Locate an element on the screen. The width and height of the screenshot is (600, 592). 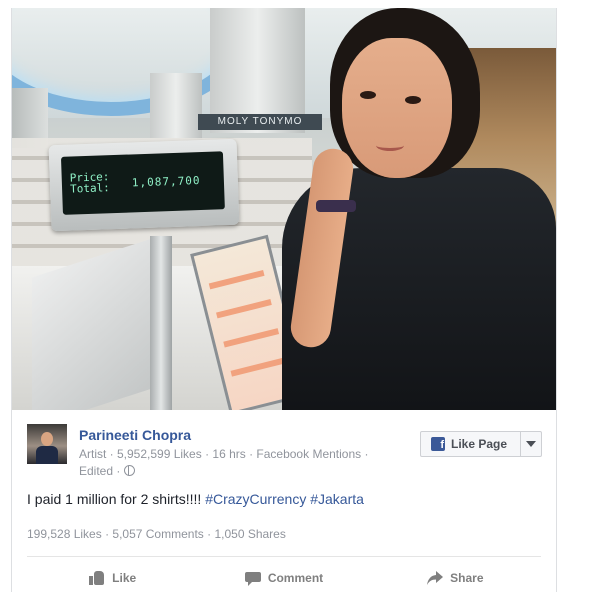
photo-price-display: Price: Total: 1,087,700 is located at coordinates (144, 185).